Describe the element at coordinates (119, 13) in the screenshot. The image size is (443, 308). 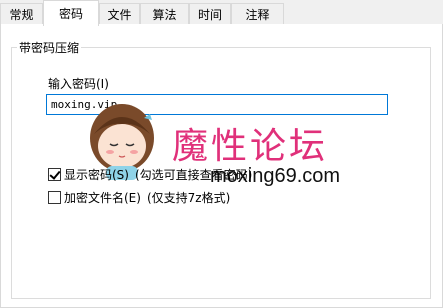
I see `tab-files: 文件` at that location.